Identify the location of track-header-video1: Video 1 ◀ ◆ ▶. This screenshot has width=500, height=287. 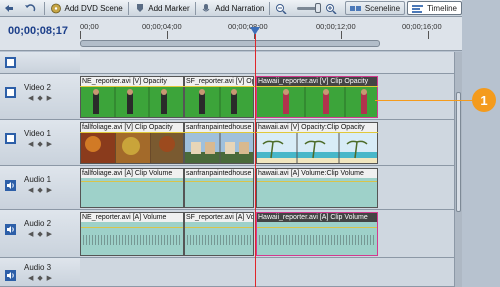
(40, 143).